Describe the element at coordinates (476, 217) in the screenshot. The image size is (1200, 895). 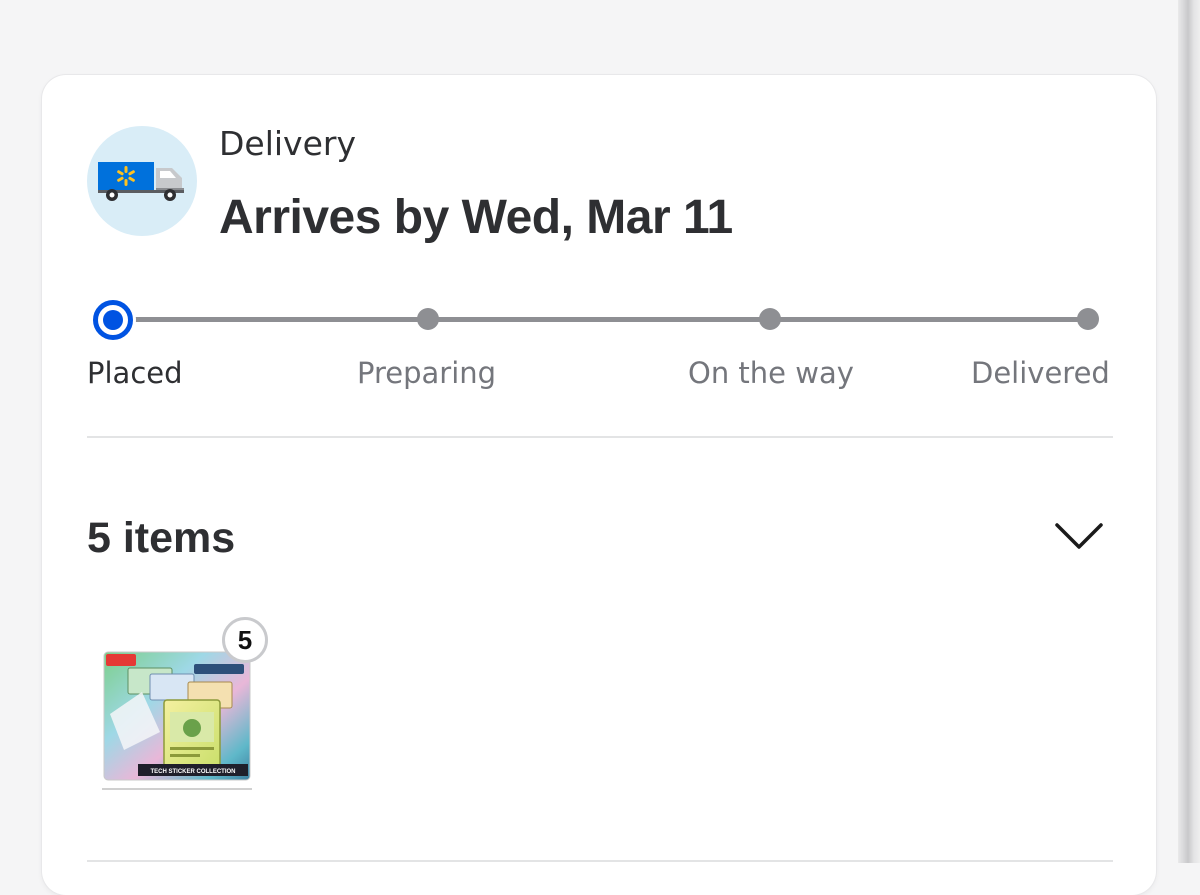
I see `arrival-date-heading: Arrives by Wed, Mar 11` at that location.